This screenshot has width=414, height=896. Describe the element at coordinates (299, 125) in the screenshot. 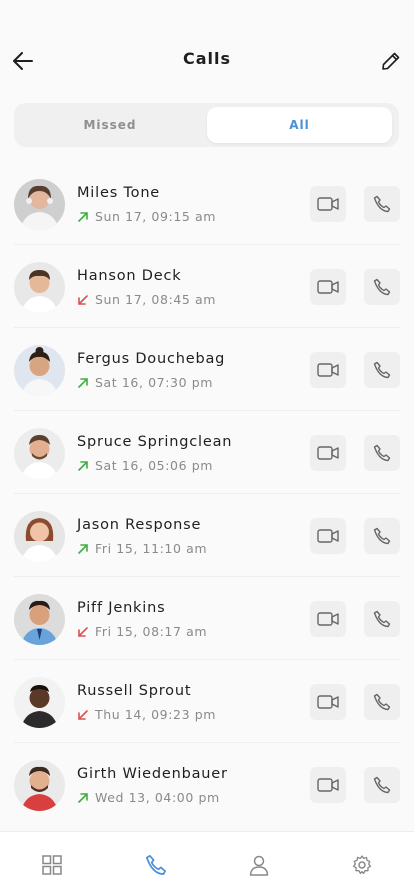

I see `tab-all: All` at that location.